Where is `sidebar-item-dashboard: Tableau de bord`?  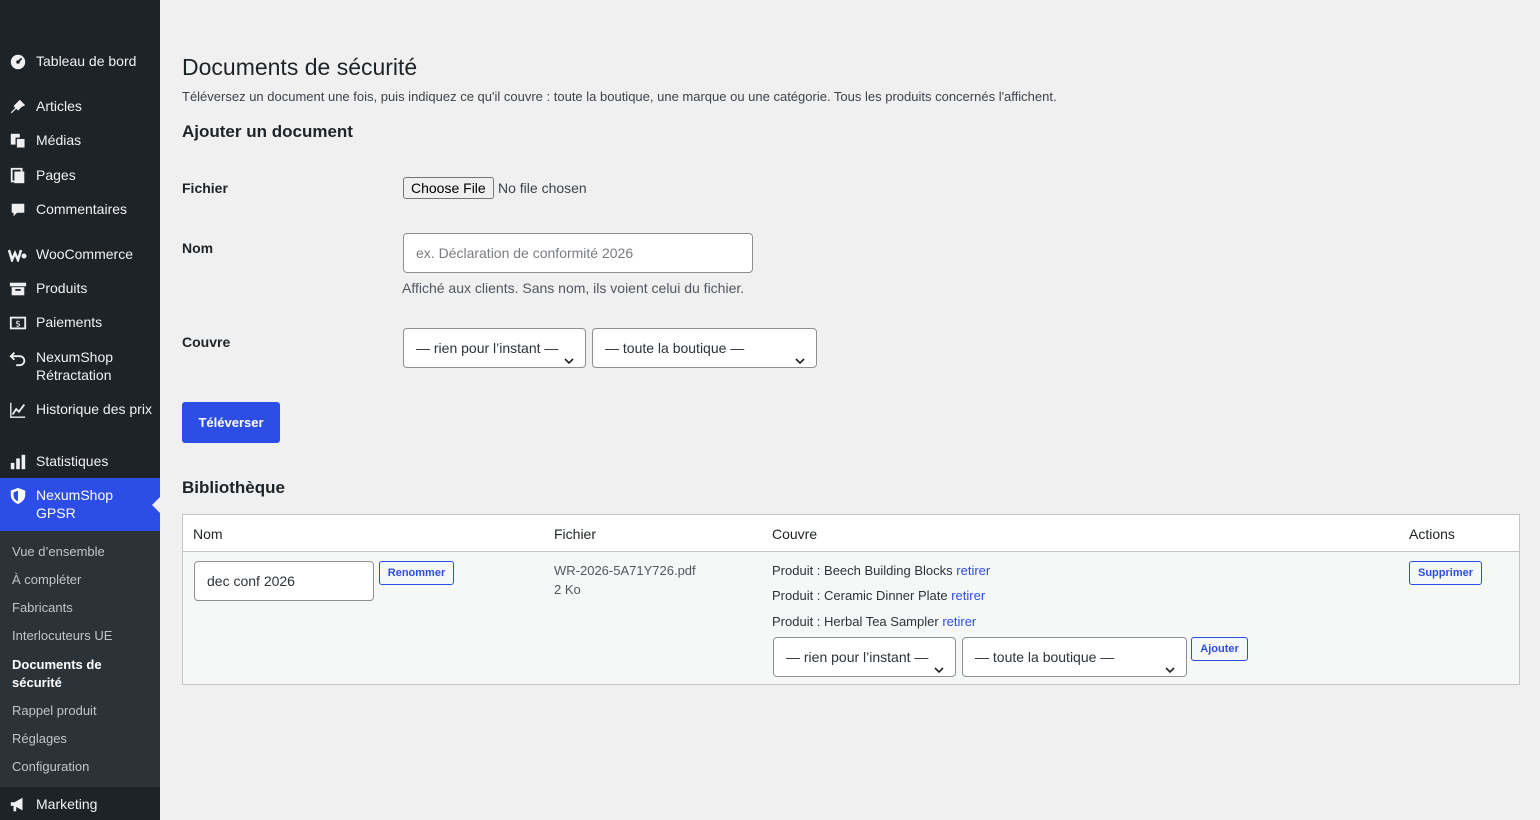
sidebar-item-dashboard: Tableau de bord is located at coordinates (80, 61).